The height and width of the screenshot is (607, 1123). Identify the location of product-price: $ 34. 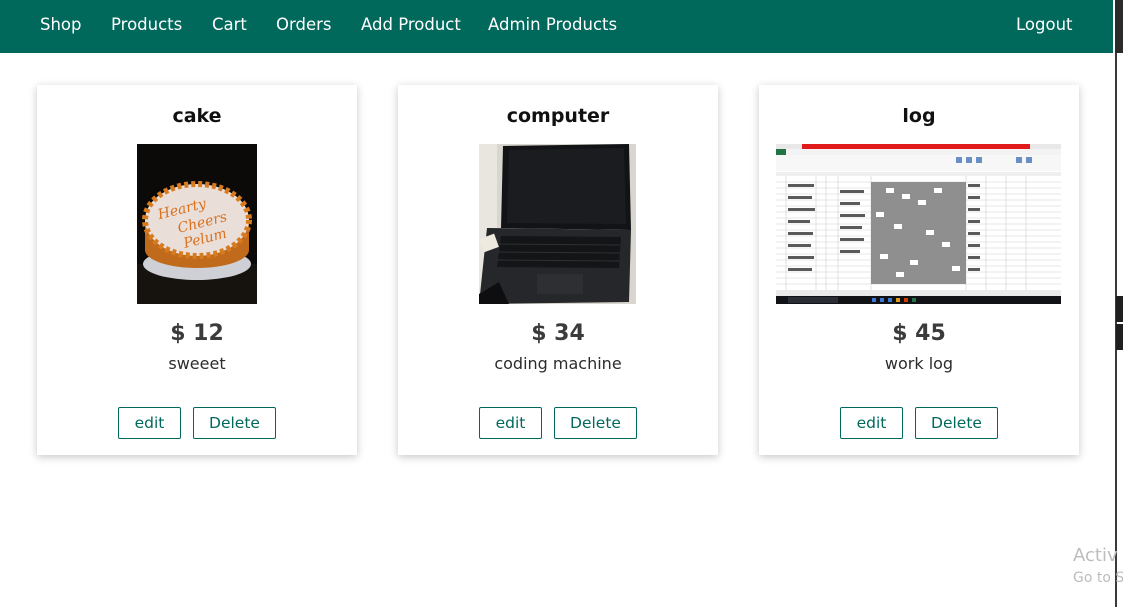
(558, 333).